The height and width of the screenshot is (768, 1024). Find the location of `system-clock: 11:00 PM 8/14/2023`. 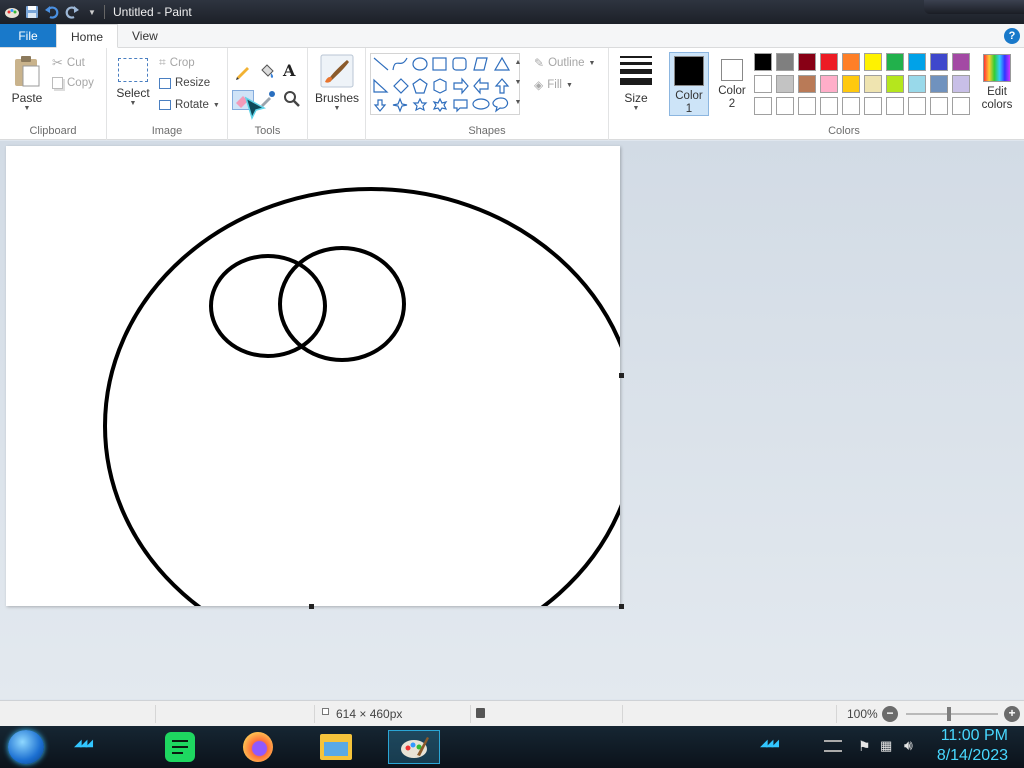

system-clock: 11:00 PM 8/14/2023 is located at coordinates (972, 746).